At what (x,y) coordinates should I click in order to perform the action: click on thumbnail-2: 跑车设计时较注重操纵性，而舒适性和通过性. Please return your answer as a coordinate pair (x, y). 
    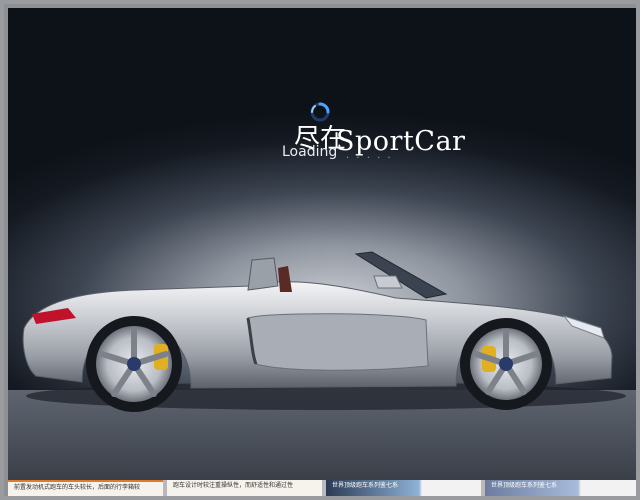
    Looking at the image, I should click on (244, 488).